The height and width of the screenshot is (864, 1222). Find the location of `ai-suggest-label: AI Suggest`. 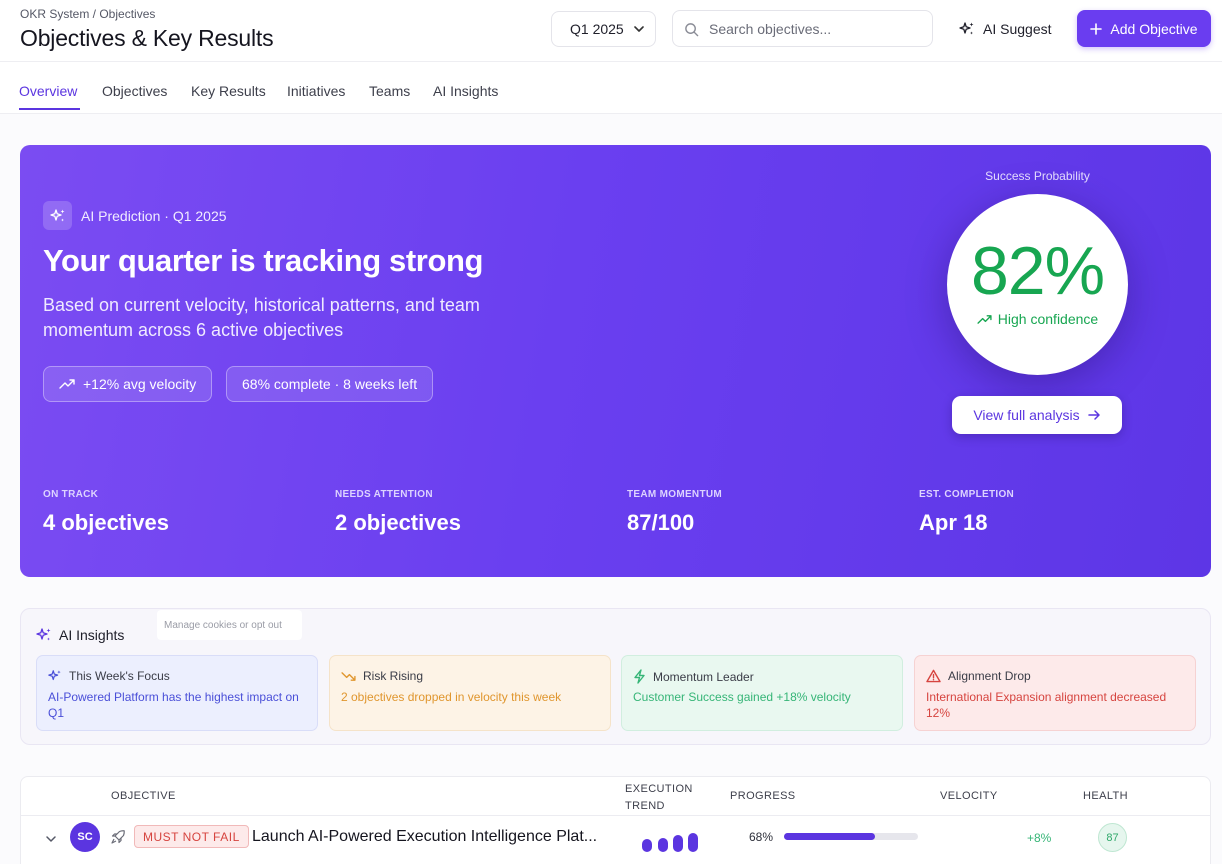

ai-suggest-label: AI Suggest is located at coordinates (1017, 29).